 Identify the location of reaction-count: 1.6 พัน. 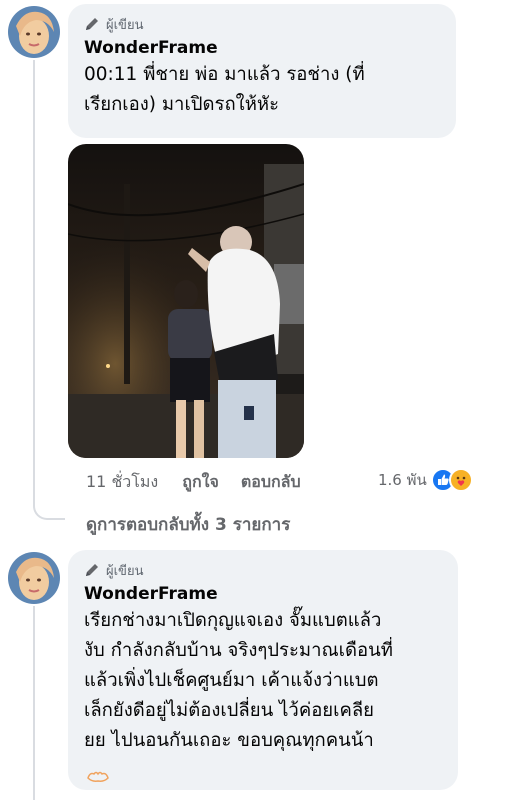
(402, 480).